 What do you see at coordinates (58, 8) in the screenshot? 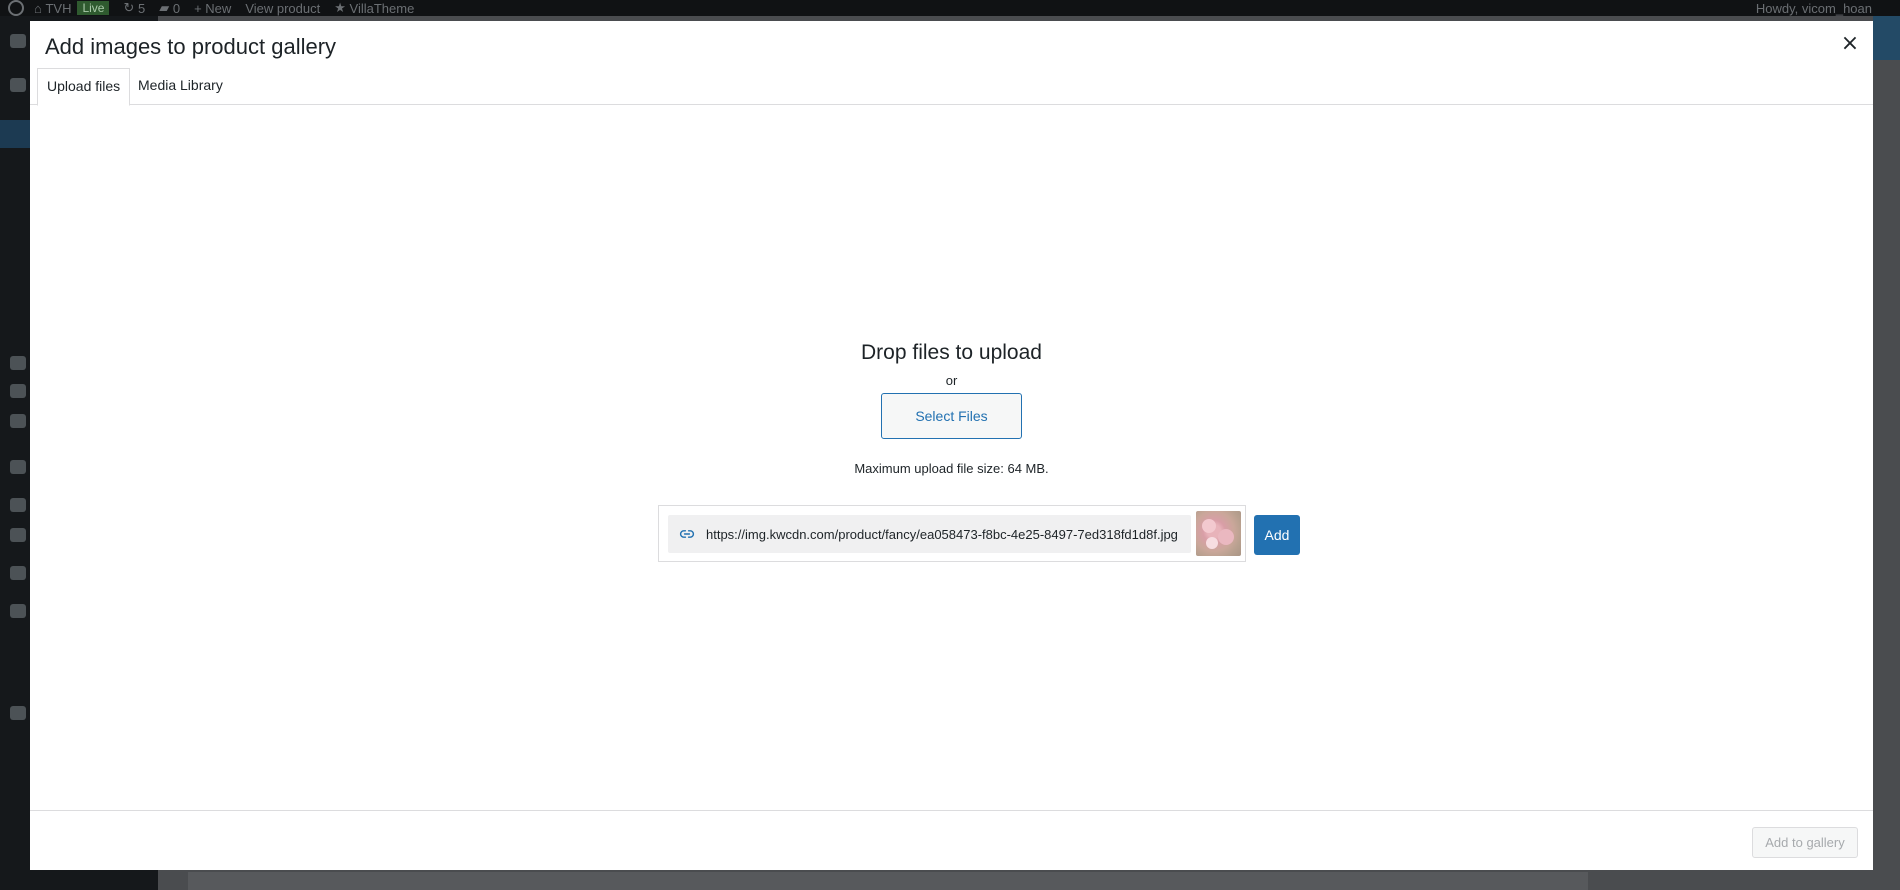
I see `site-name: TVH` at bounding box center [58, 8].